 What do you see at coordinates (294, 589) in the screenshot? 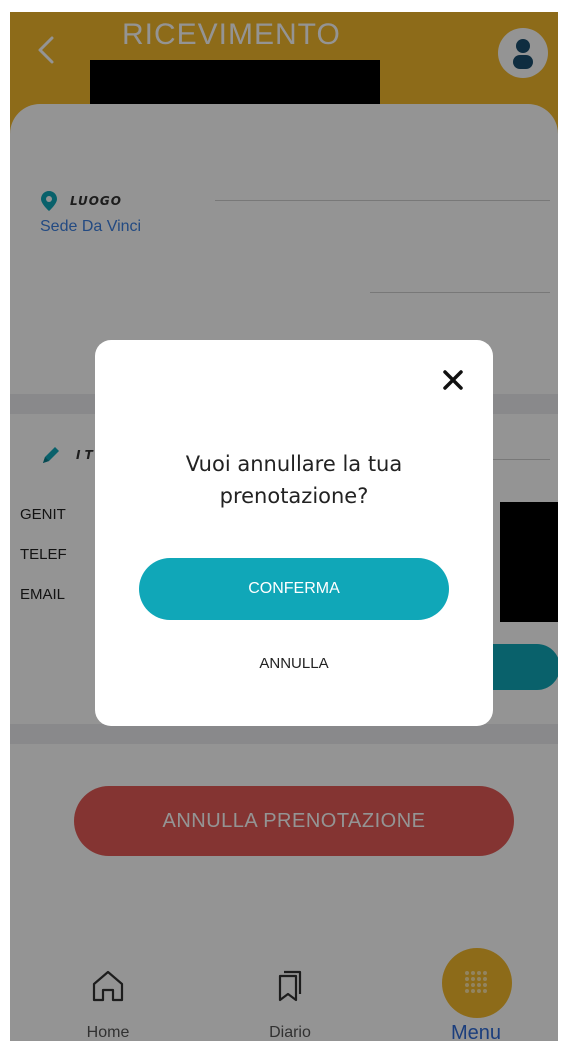
I see `confirm-button: CONFERMA` at bounding box center [294, 589].